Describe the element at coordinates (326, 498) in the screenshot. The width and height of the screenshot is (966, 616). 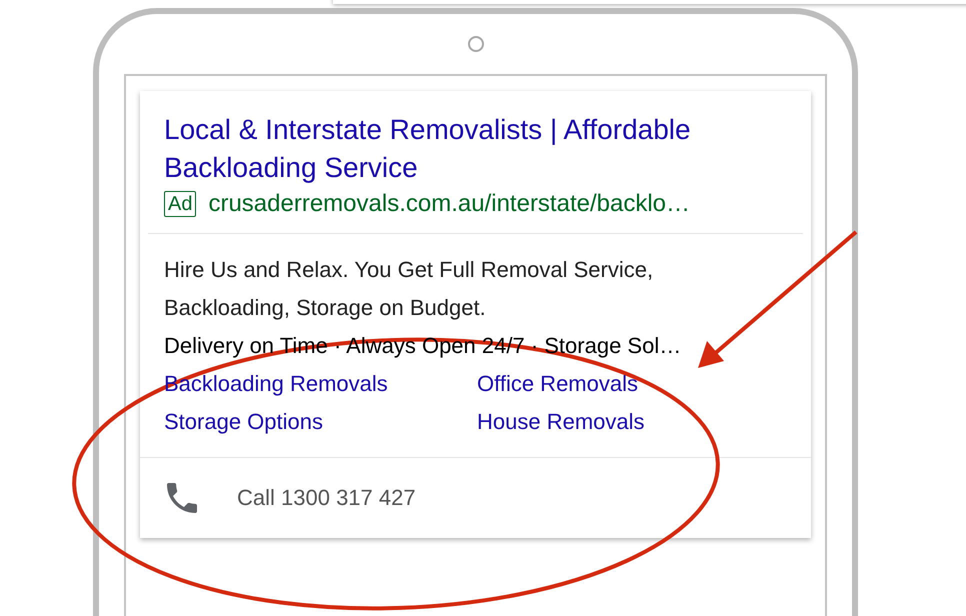
I see `call-link: Call 1300 317 427` at that location.